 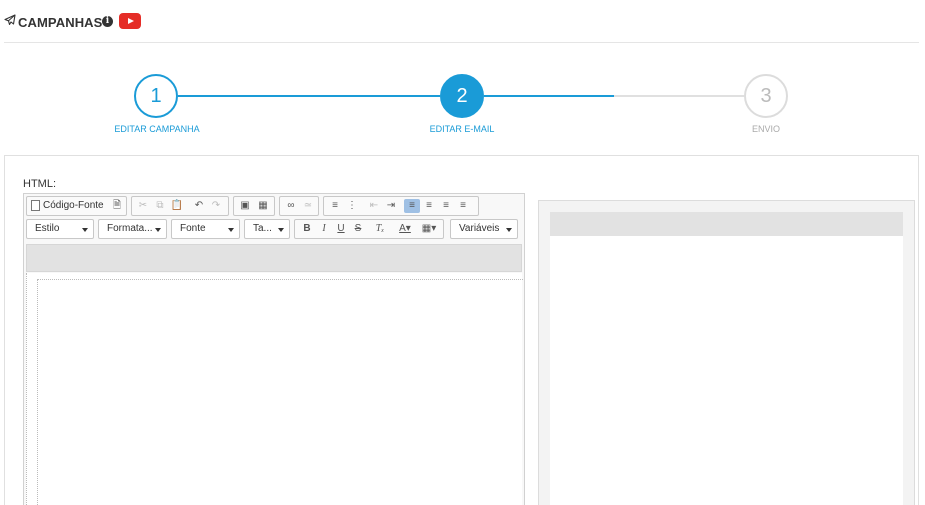 I want to click on copy-icon: ⧉, so click(x=160, y=206).